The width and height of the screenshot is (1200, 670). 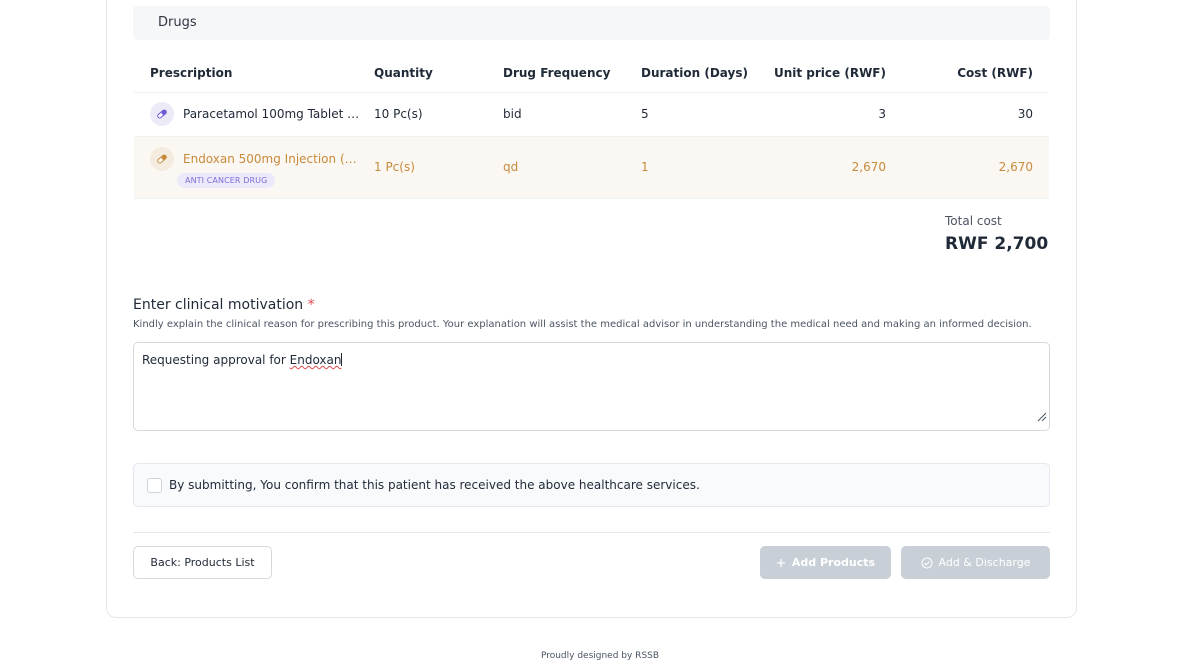 I want to click on motivation-value-word: Endoxan, so click(x=315, y=360).